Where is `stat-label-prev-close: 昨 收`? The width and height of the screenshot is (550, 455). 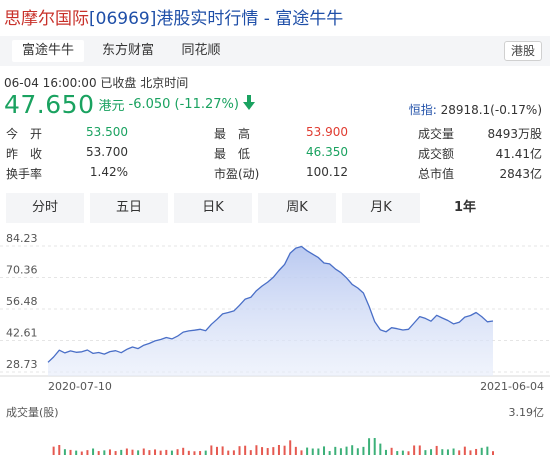
stat-label-prev-close: 昨 收 is located at coordinates (24, 154).